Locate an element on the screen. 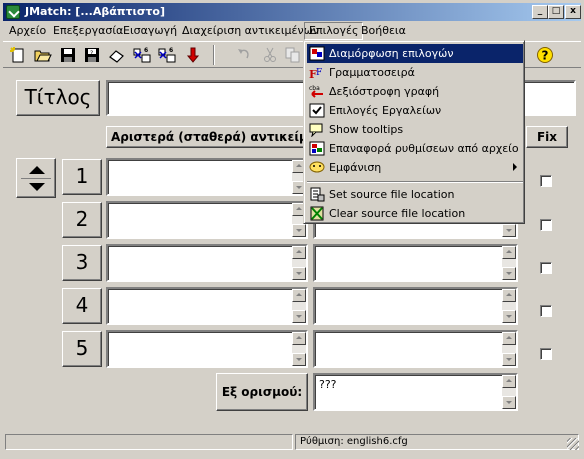 The width and height of the screenshot is (584, 459). title-label: Τίτλος is located at coordinates (58, 98).